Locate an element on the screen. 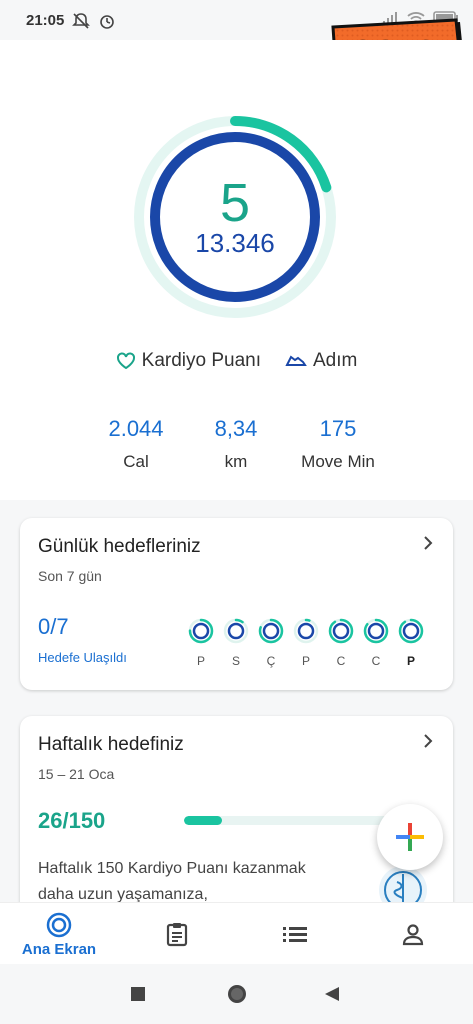 The image size is (473, 1024). square-icon is located at coordinates (138, 994).